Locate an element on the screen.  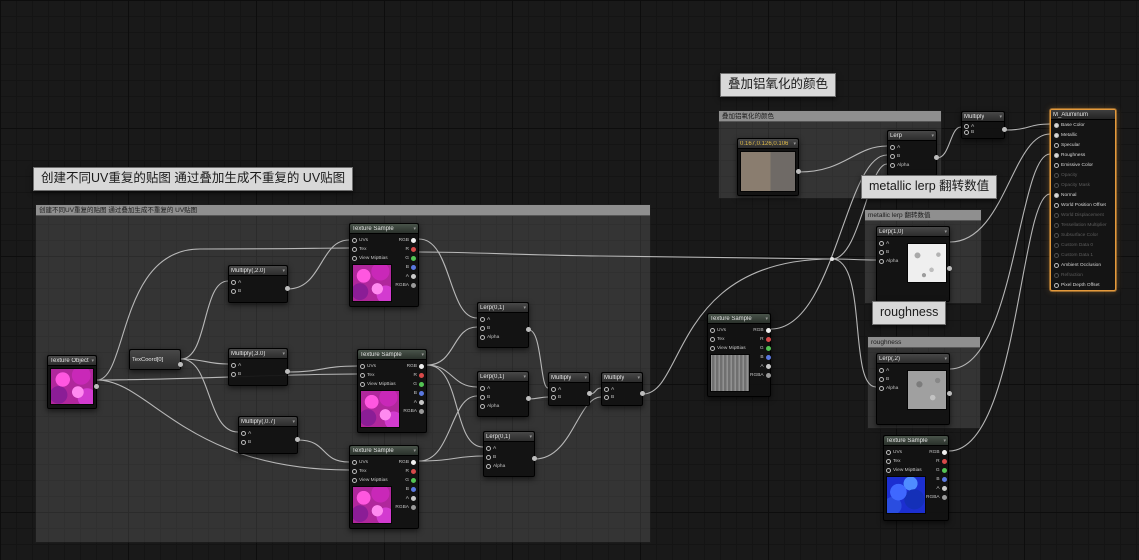
pin-metallic is located at coordinates (1056, 135).